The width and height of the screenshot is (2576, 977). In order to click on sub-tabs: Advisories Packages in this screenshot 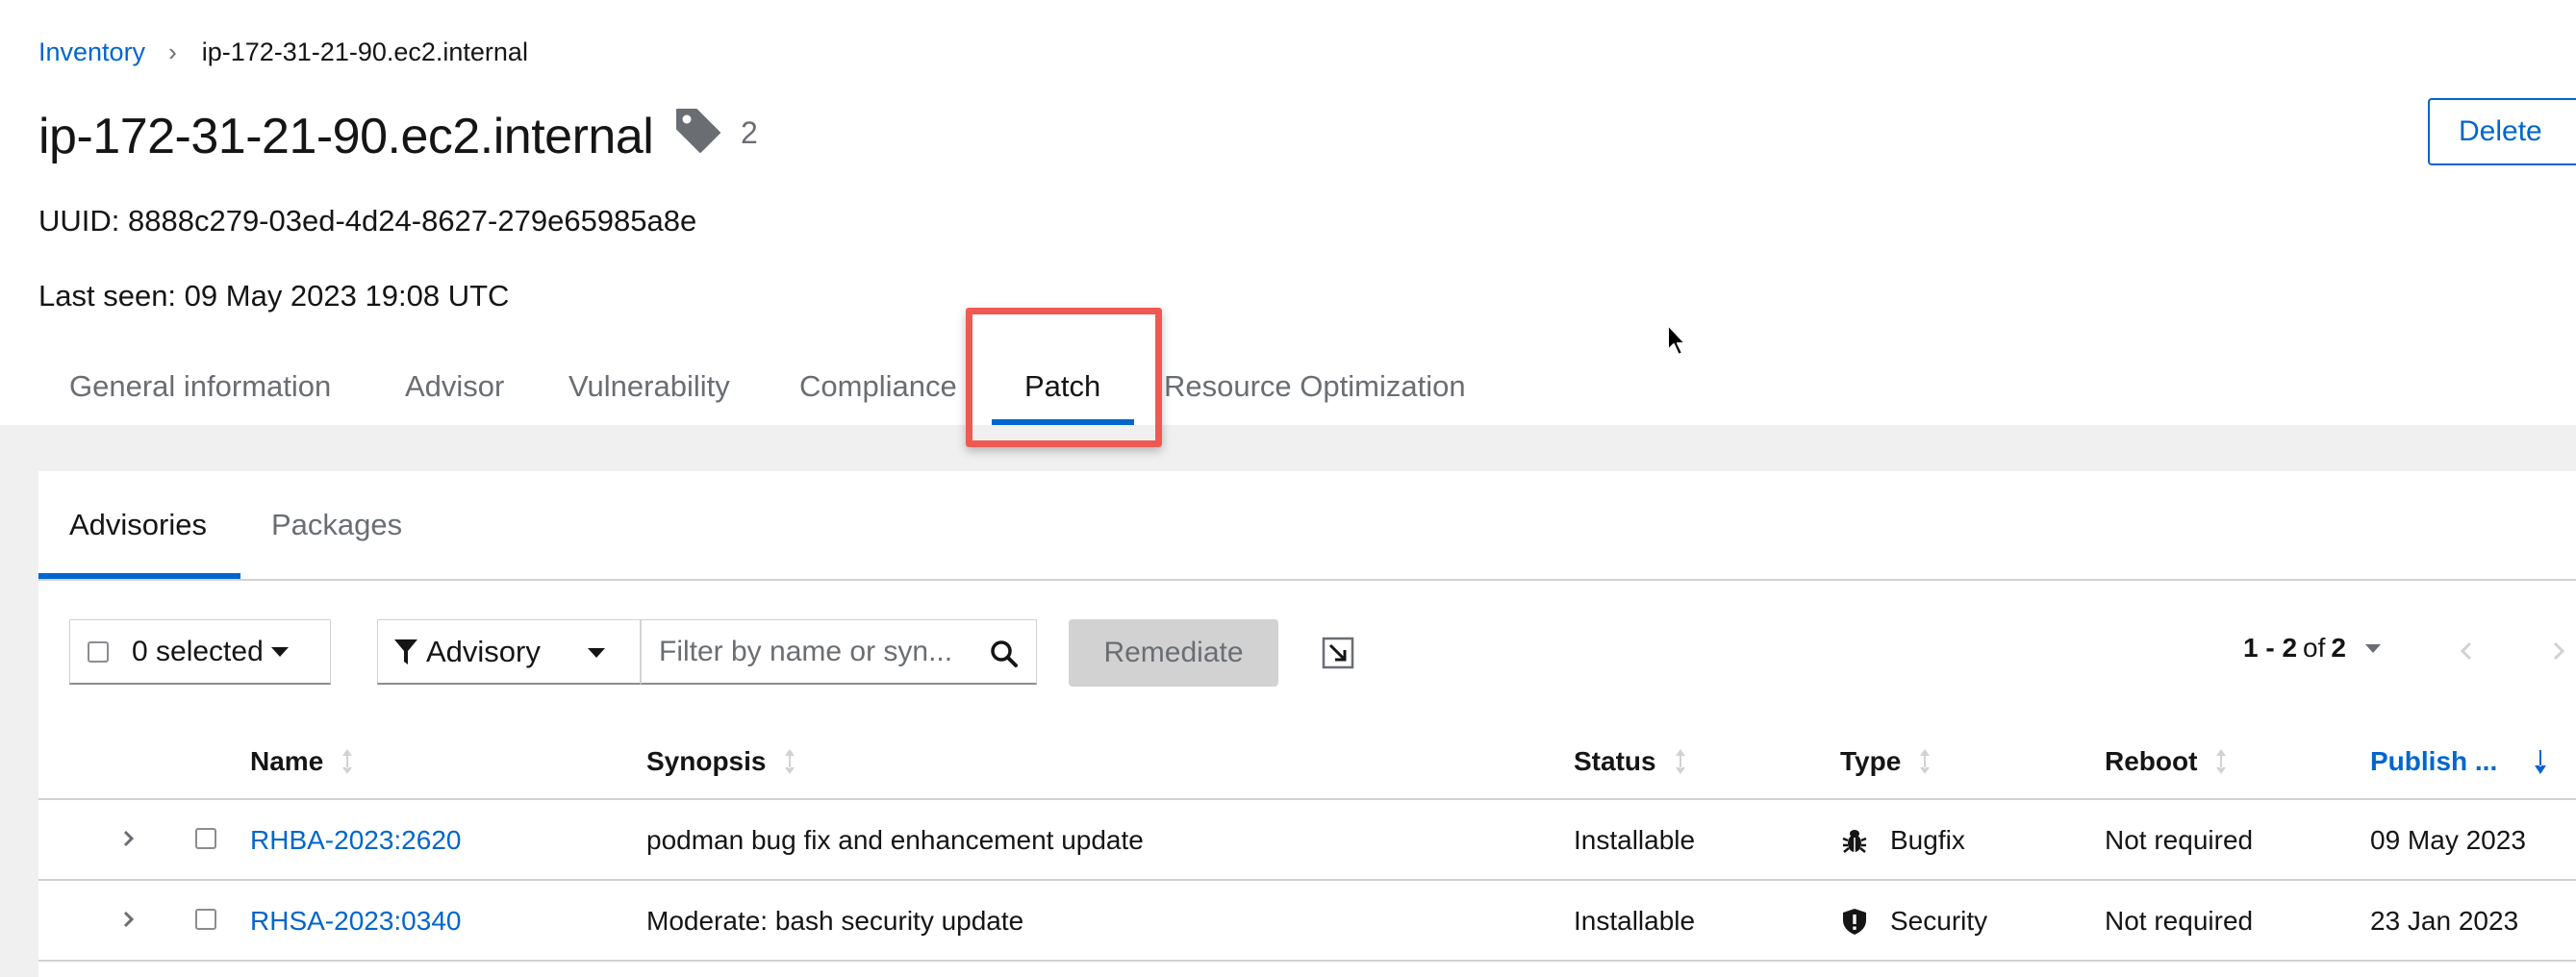, I will do `click(1307, 526)`.